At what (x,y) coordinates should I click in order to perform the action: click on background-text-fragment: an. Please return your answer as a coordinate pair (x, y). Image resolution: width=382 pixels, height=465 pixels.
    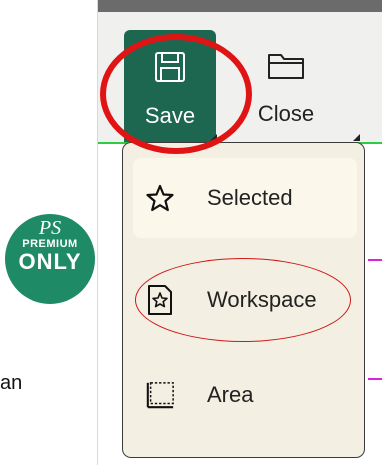
    Looking at the image, I should click on (11, 383).